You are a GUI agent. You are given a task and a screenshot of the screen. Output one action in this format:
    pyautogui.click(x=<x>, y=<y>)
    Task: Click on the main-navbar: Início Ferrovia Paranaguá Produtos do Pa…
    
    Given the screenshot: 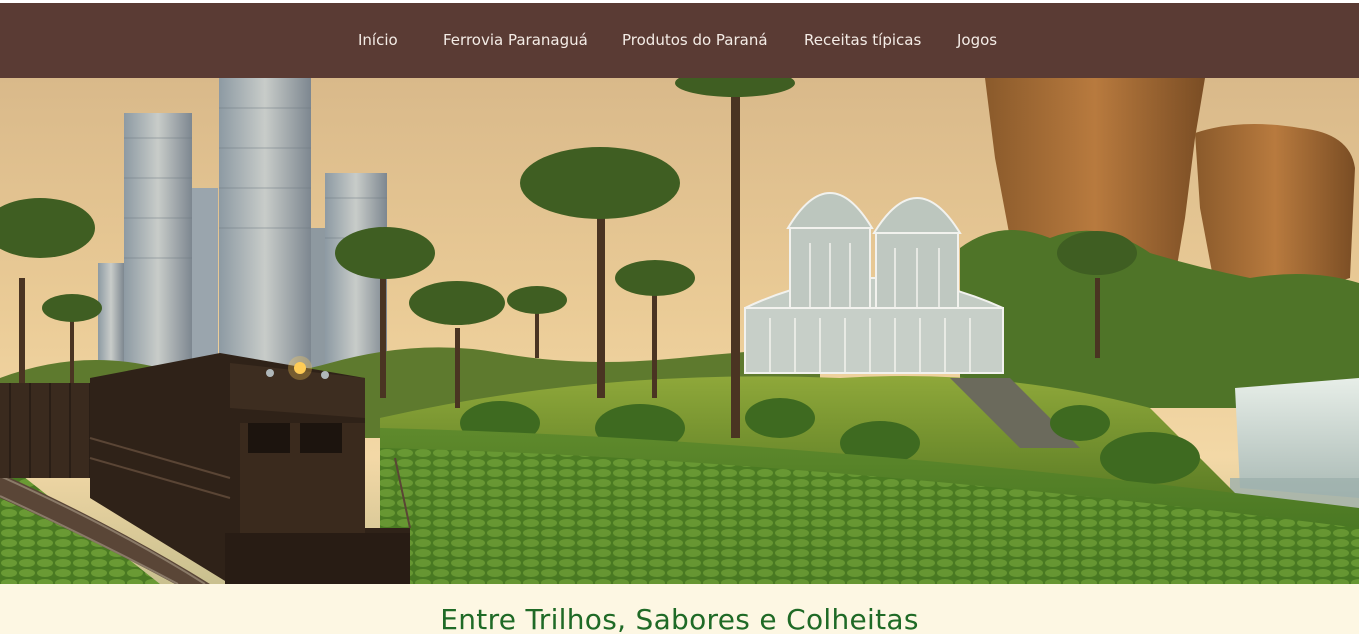 What is the action you would take?
    pyautogui.click(x=679, y=40)
    